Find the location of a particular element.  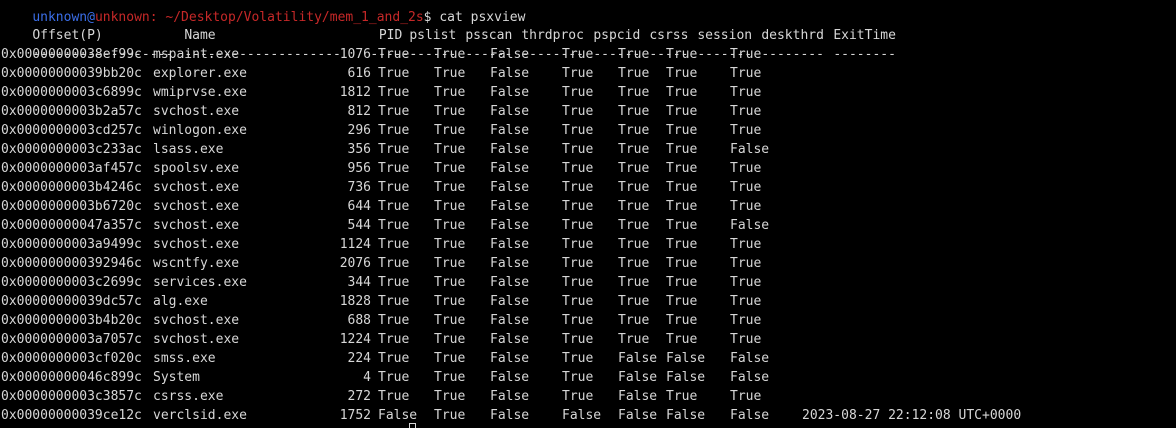

cell-exittime: 2023-08-27 22:12:08 UTC+0000 is located at coordinates (912, 415).